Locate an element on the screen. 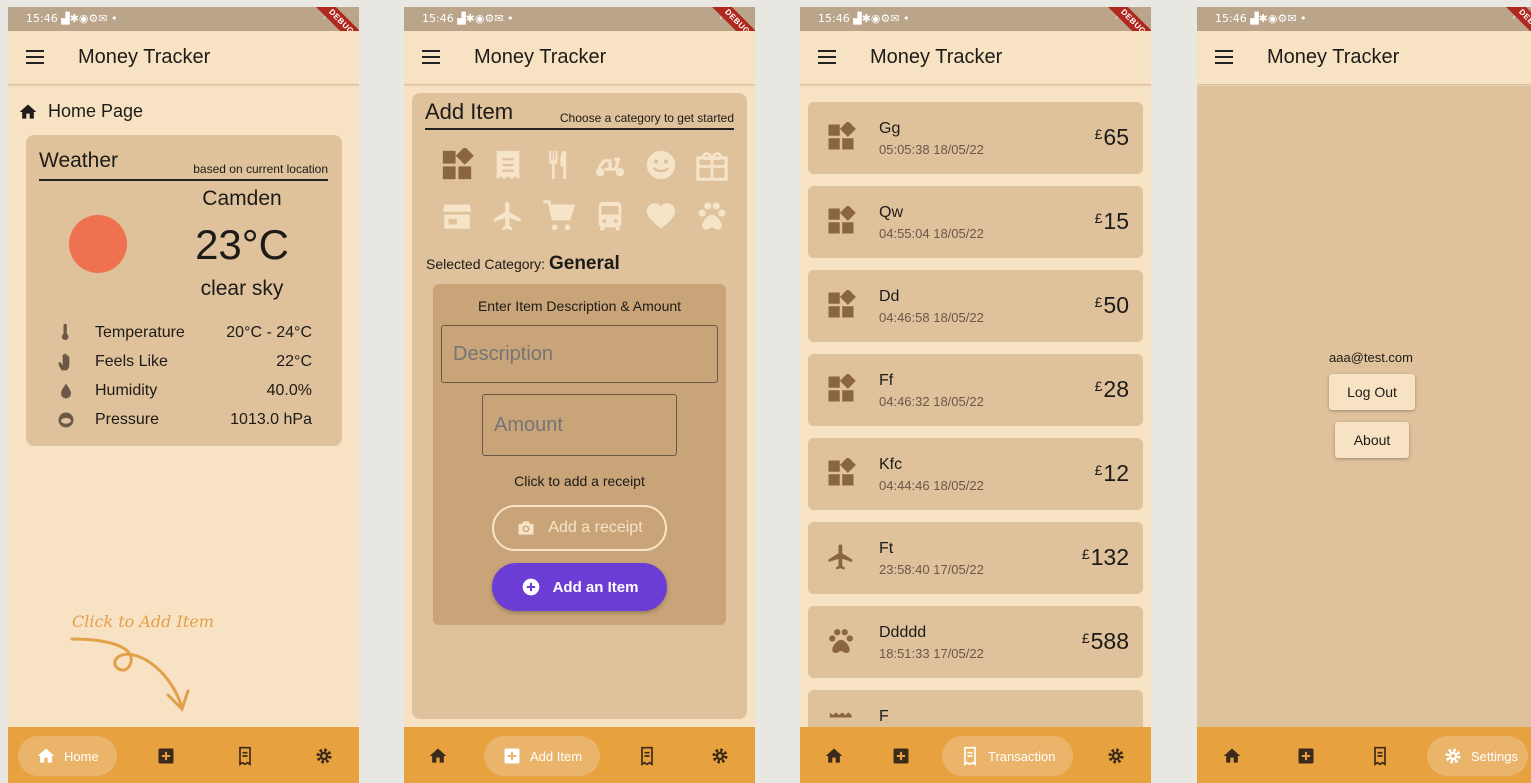 This screenshot has height=783, width=1531. add-circle-icon is located at coordinates (530, 587).